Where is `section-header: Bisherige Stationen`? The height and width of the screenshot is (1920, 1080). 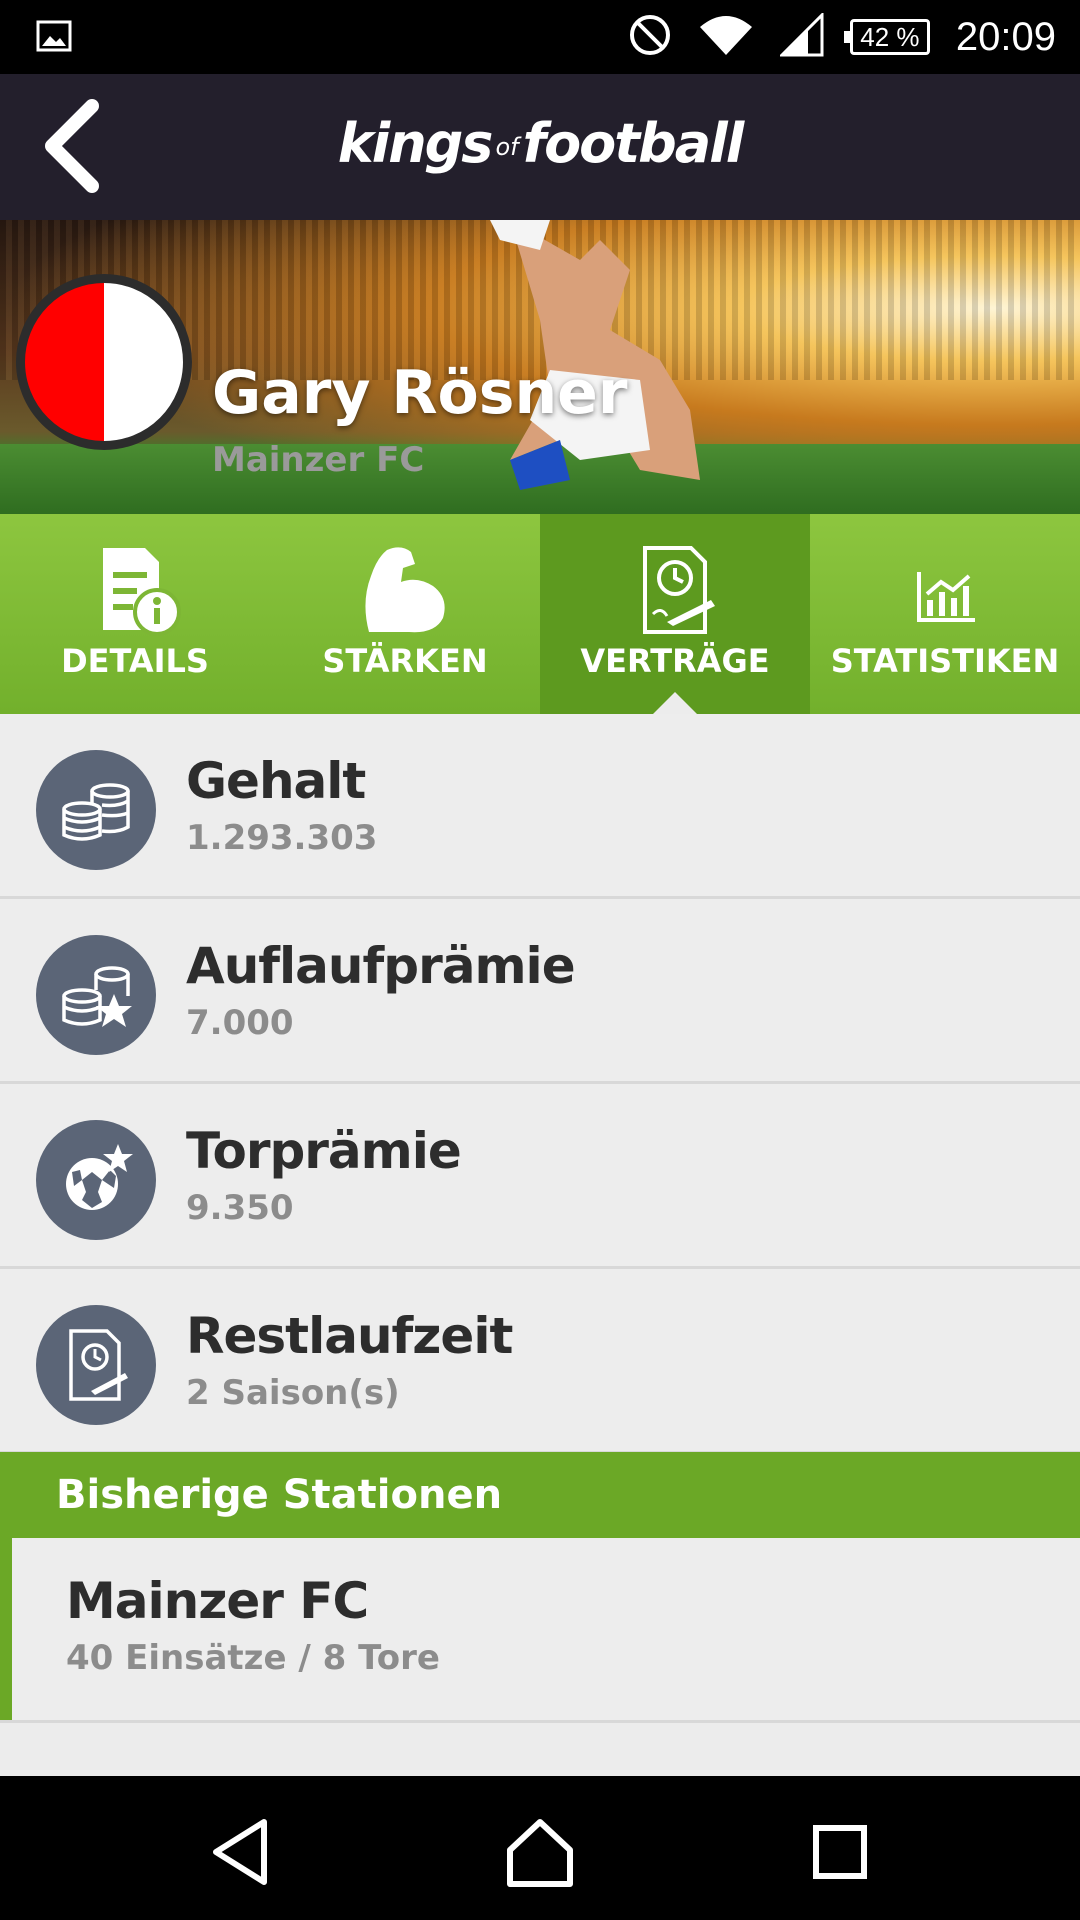
section-header: Bisherige Stationen is located at coordinates (540, 1495).